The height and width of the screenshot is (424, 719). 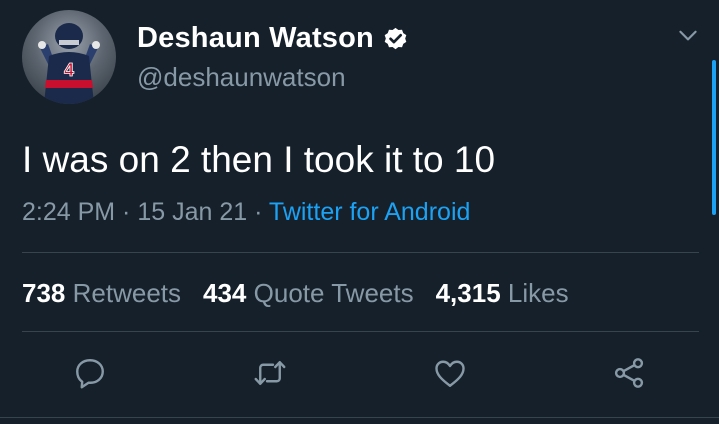 What do you see at coordinates (127, 293) in the screenshot?
I see `retweets-label: Retweets` at bounding box center [127, 293].